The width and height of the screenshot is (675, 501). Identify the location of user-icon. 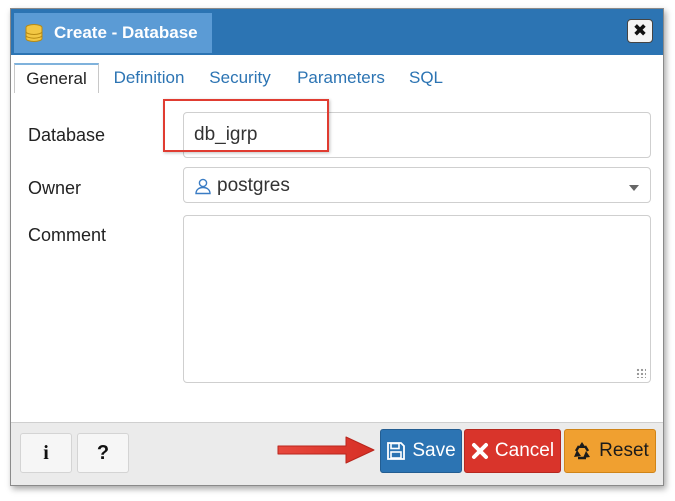
(203, 186).